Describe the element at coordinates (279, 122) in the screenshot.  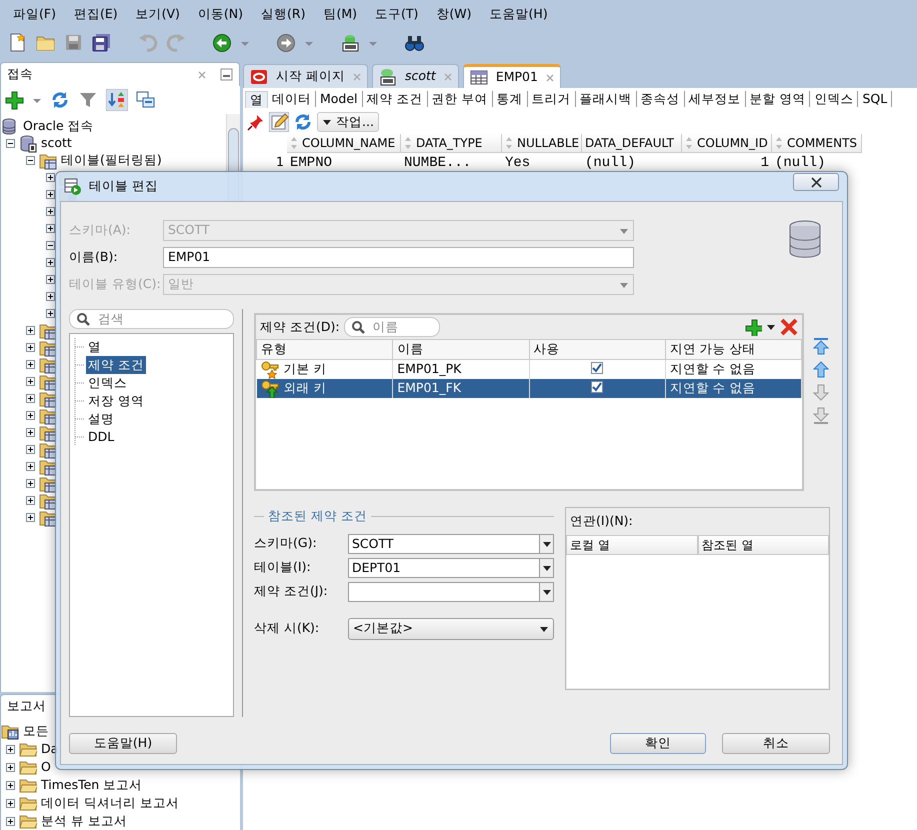
I see `edit-icon` at that location.